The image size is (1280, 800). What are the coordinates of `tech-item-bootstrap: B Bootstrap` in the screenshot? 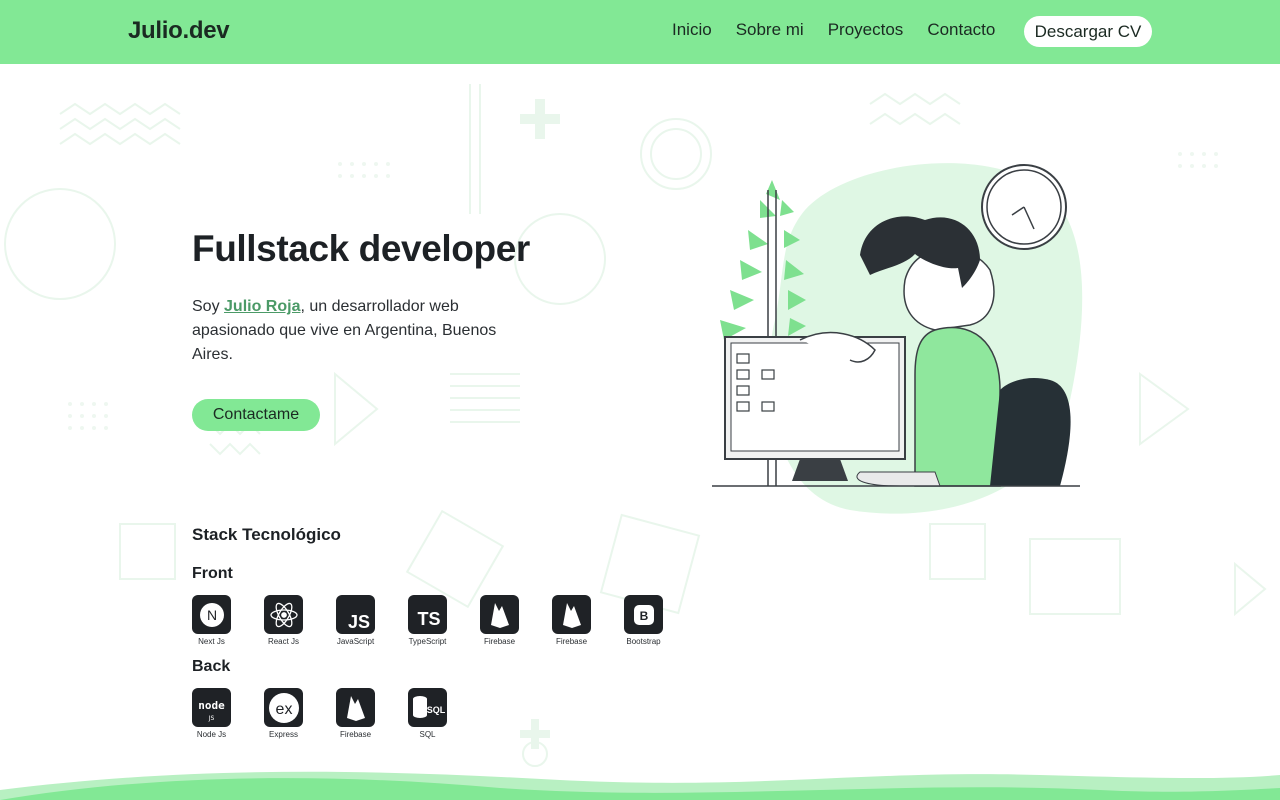 It's located at (643, 620).